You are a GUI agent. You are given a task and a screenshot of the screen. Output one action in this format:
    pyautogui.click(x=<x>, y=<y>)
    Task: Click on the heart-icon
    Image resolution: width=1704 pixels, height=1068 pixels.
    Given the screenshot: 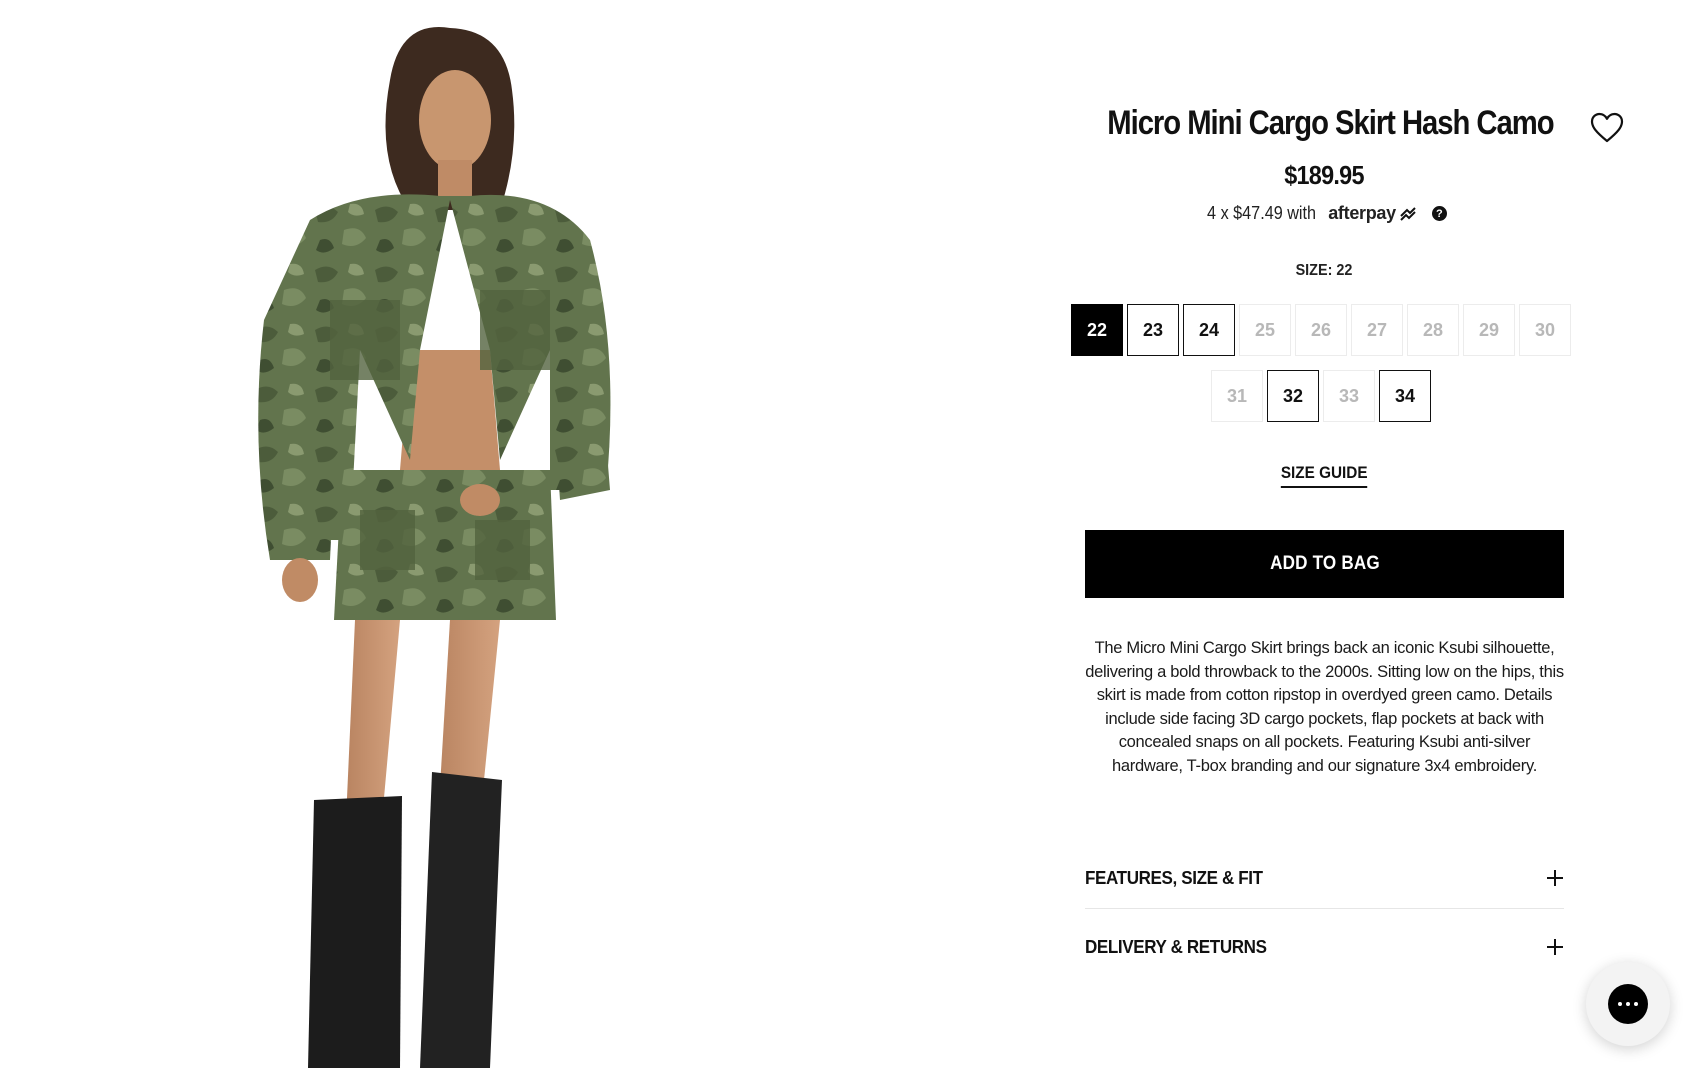 What is the action you would take?
    pyautogui.click(x=1607, y=127)
    